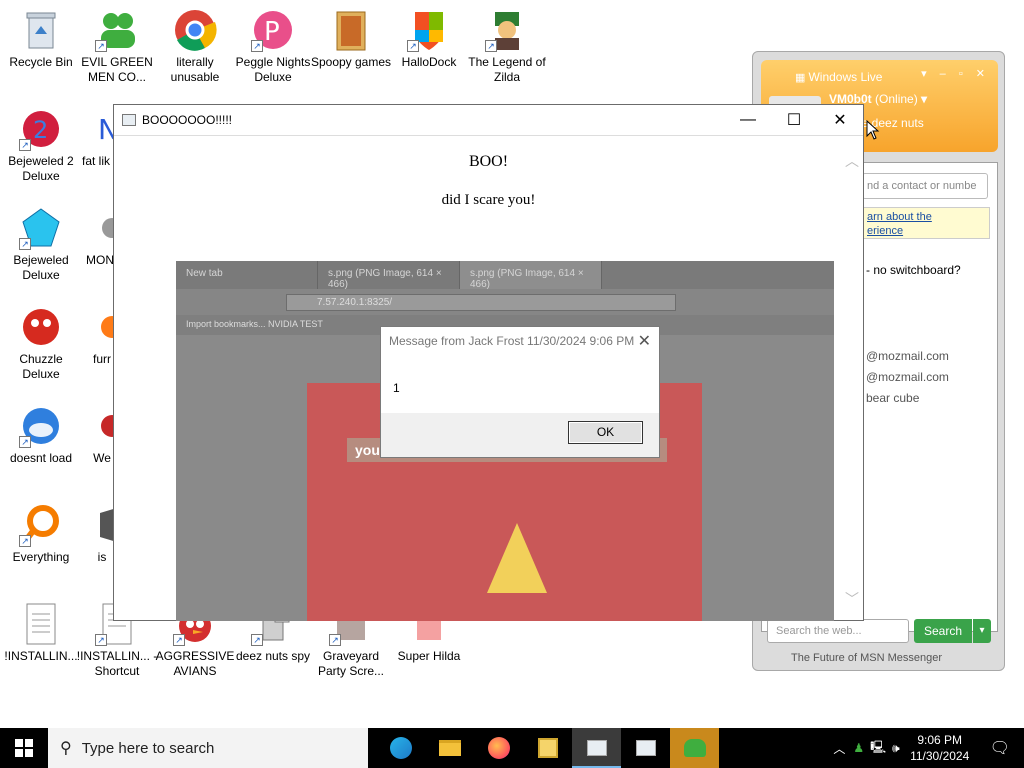 The height and width of the screenshot is (768, 1024). Describe the element at coordinates (488, 161) in the screenshot. I see `boo-heading: BOO!` at that location.